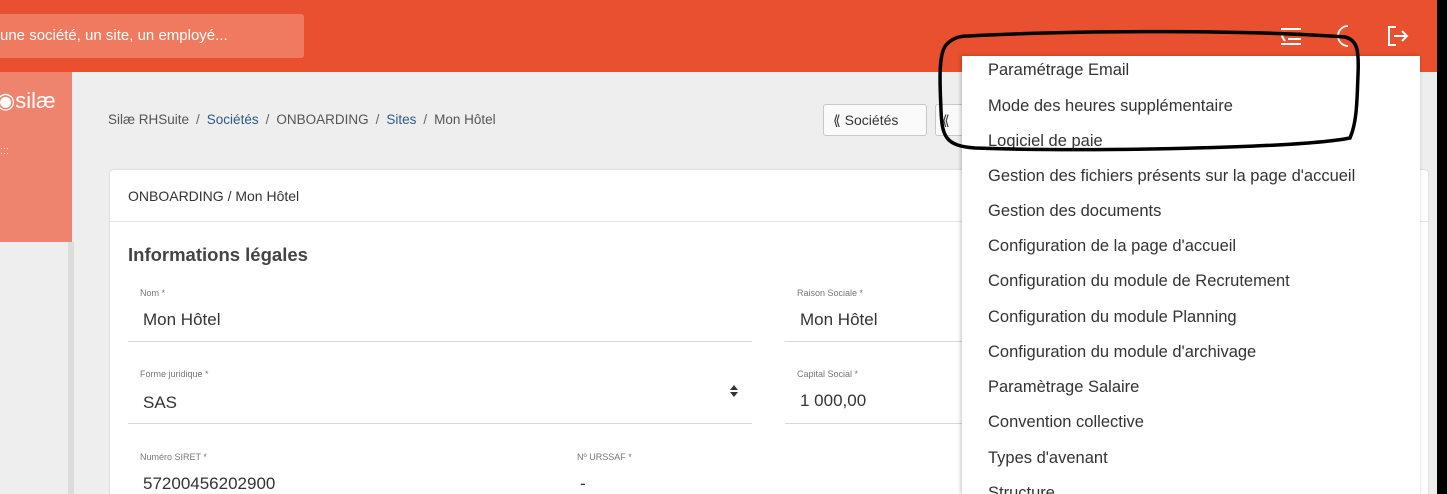 The width and height of the screenshot is (1447, 494). I want to click on siret-label: Numéro SIRET *, so click(173, 457).